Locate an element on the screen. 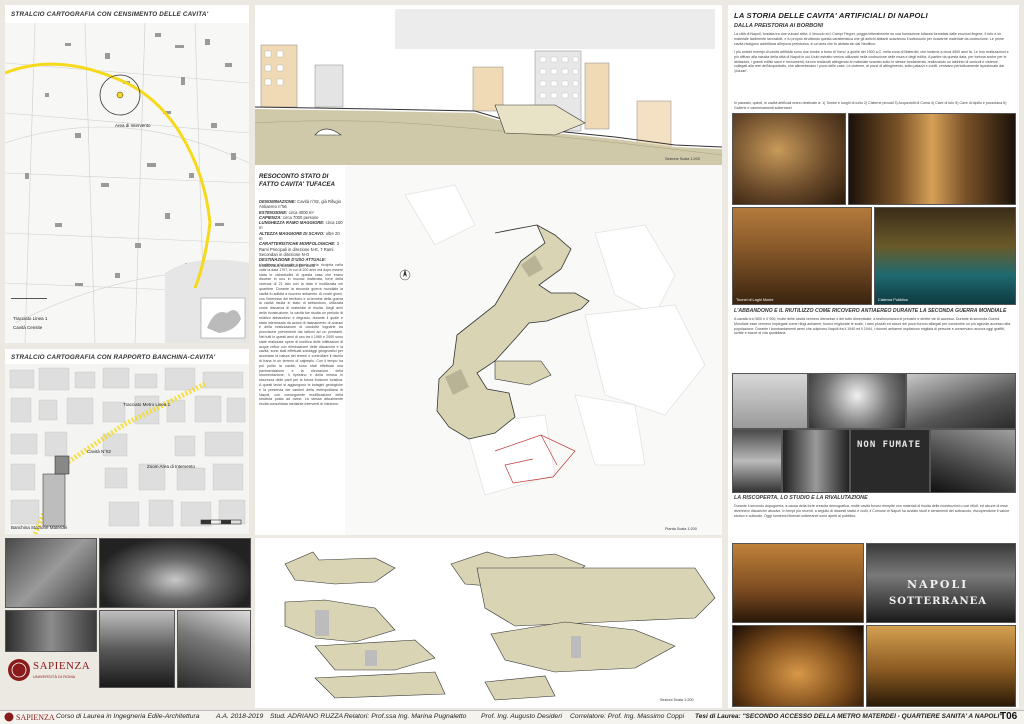  sign-napoli: NAPOLI is located at coordinates (938, 584).